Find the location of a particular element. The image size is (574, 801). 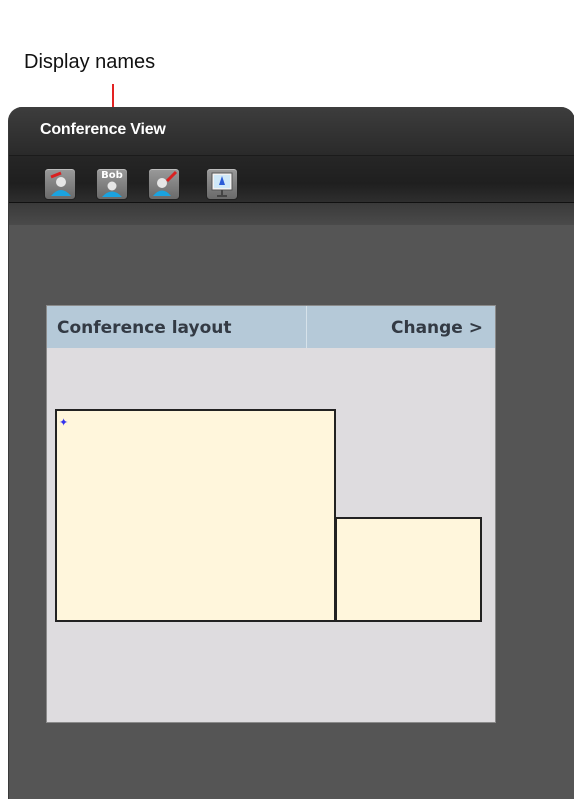

participant-pencil-icon is located at coordinates (165, 183).